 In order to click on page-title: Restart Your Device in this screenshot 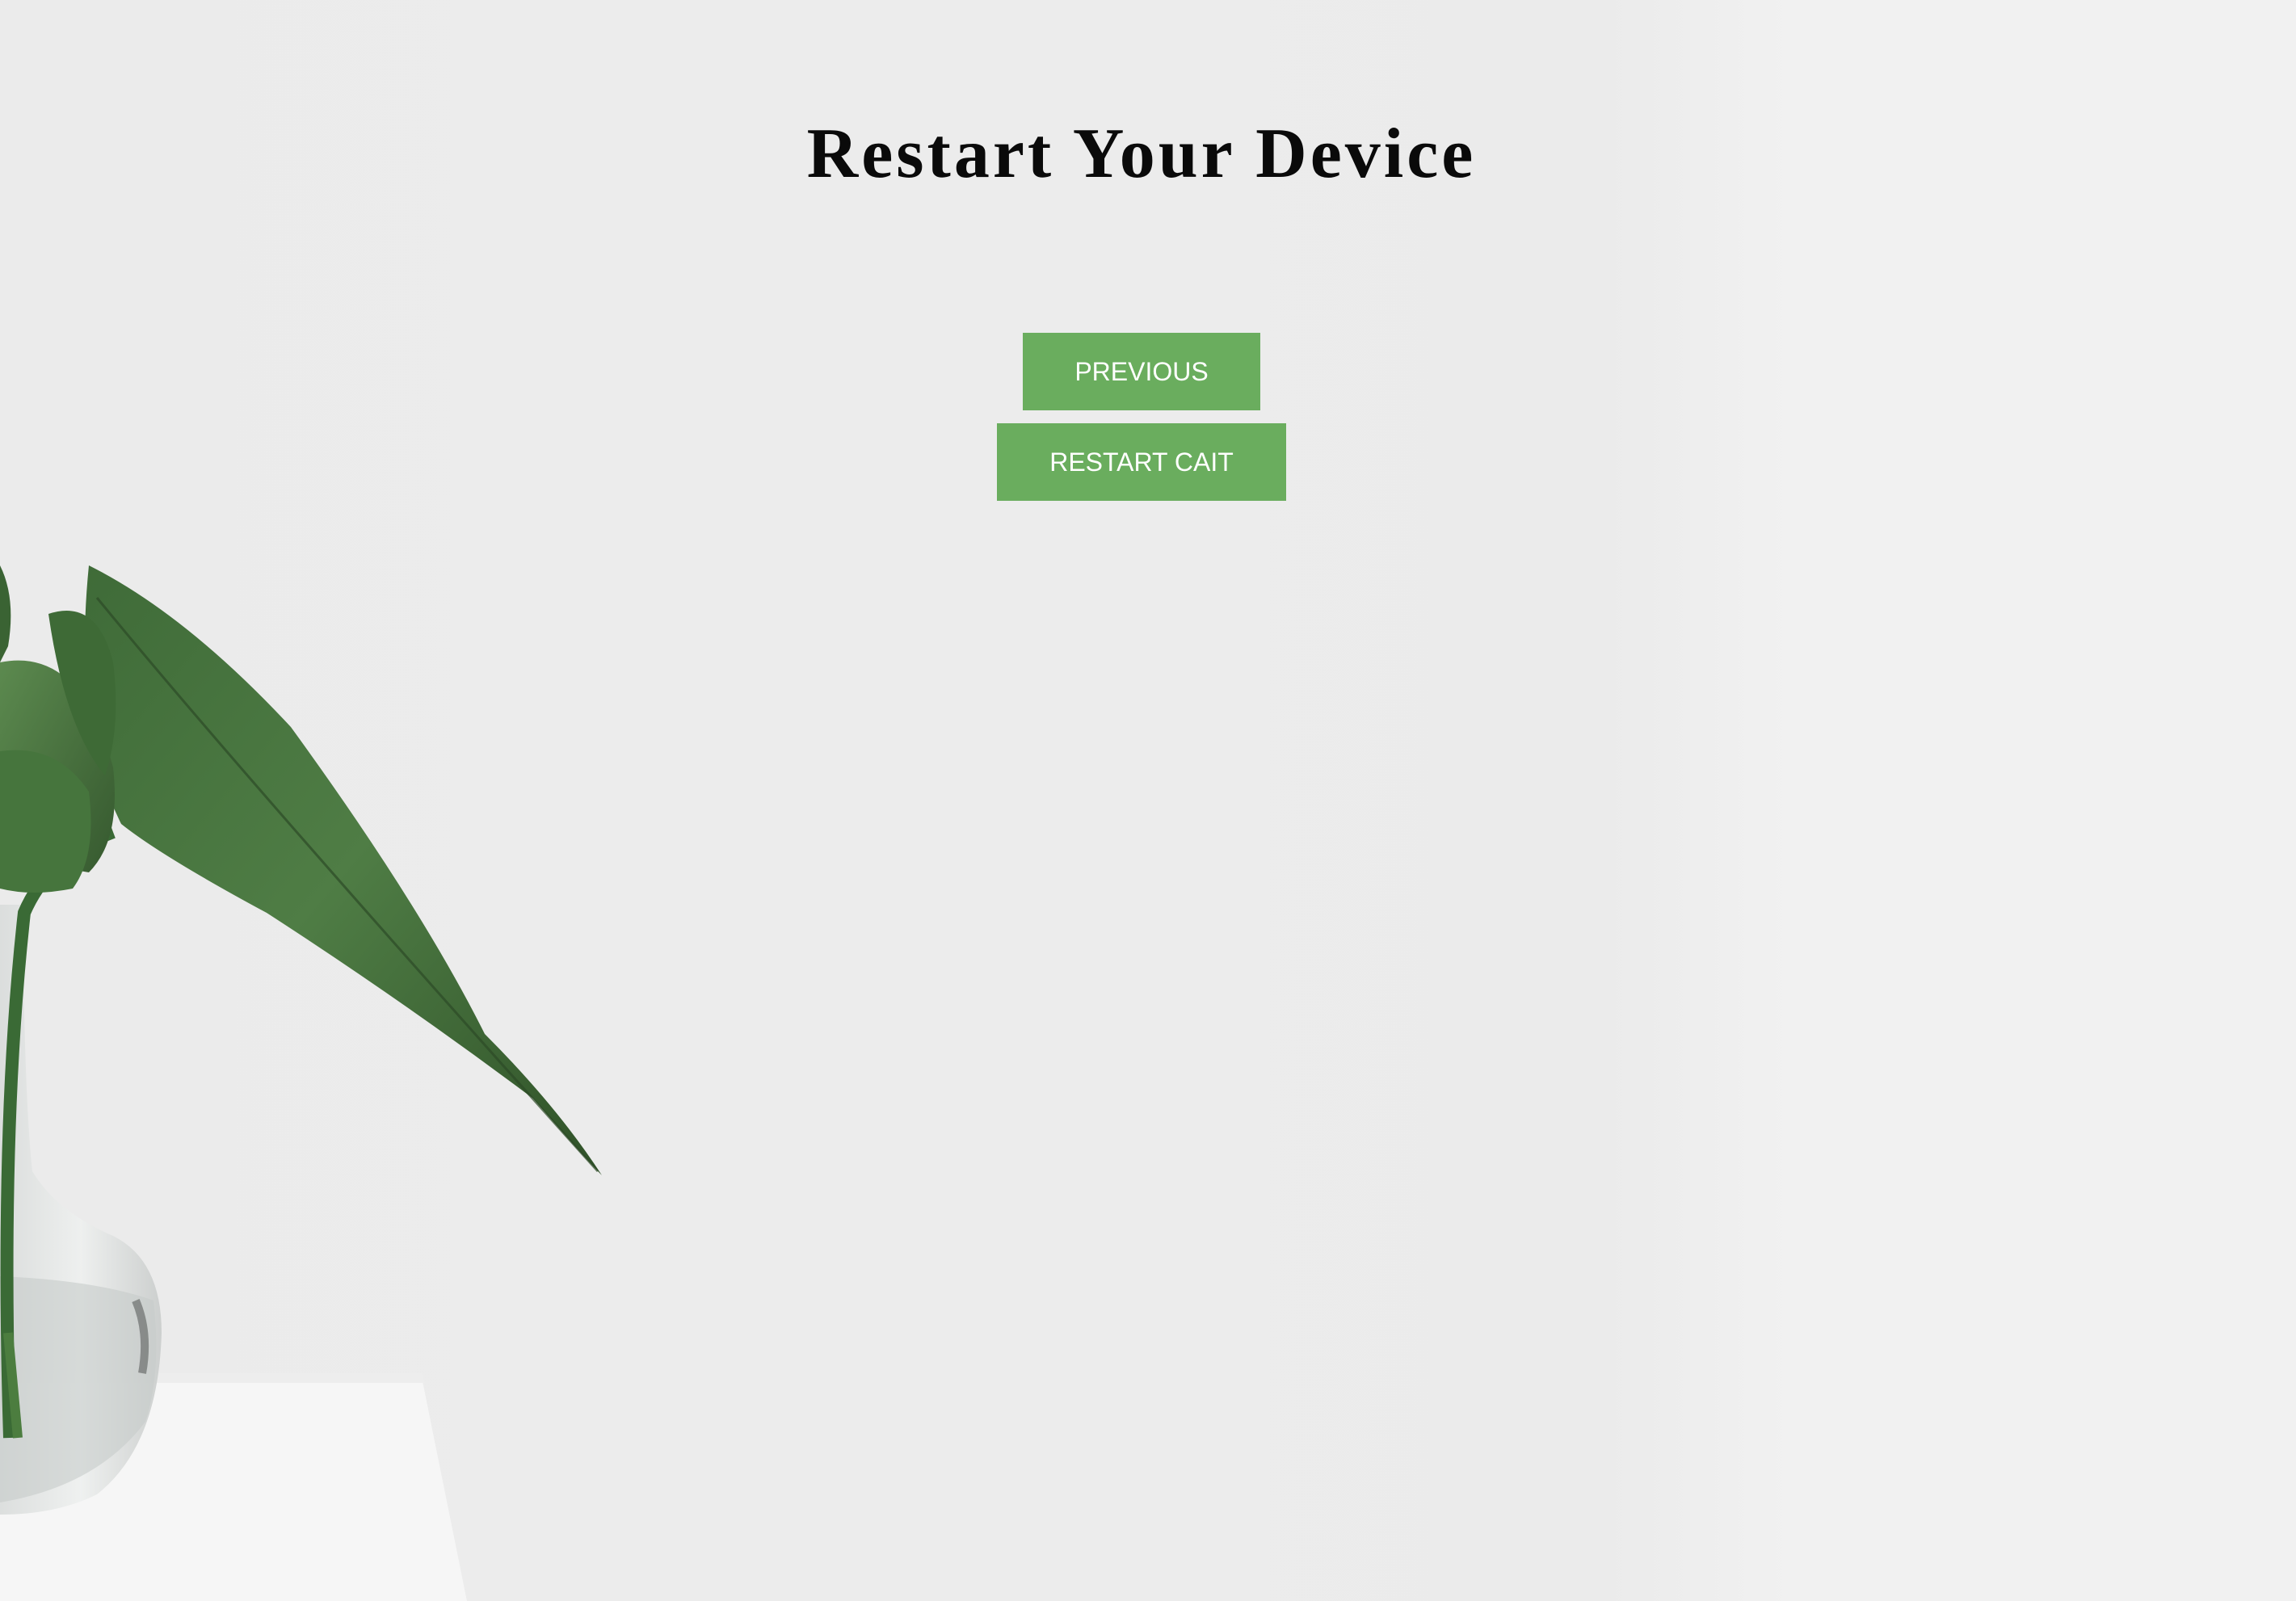, I will do `click(1141, 154)`.